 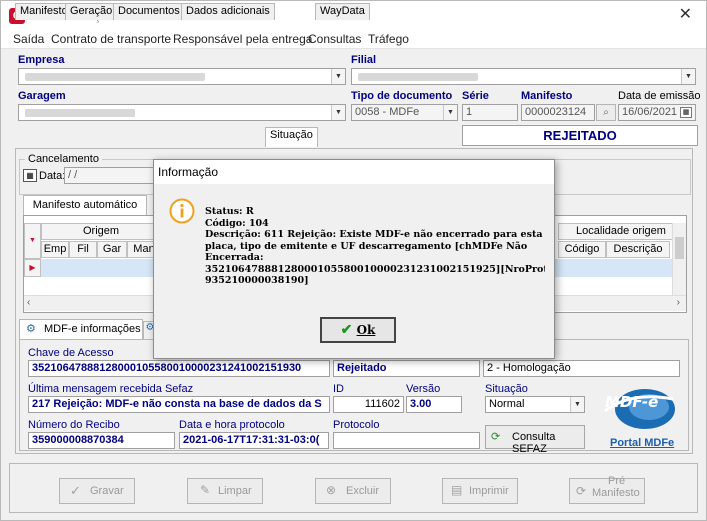 I want to click on menu-responsavel: Responsável pela entrega, so click(x=242, y=39).